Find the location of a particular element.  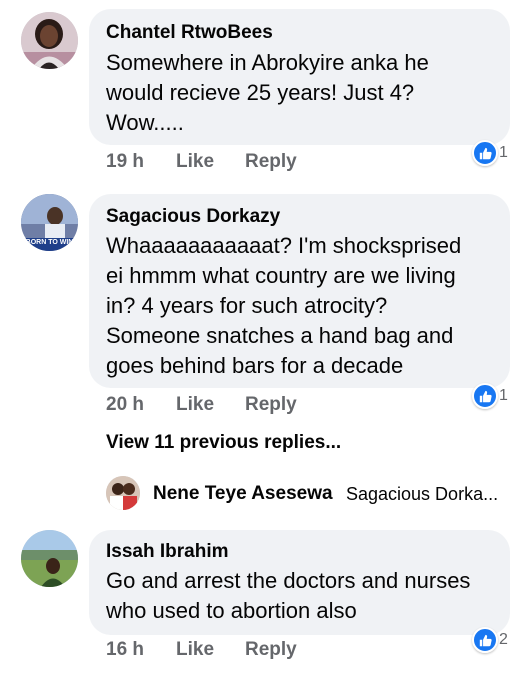

reaction-count: 2 is located at coordinates (503, 639).